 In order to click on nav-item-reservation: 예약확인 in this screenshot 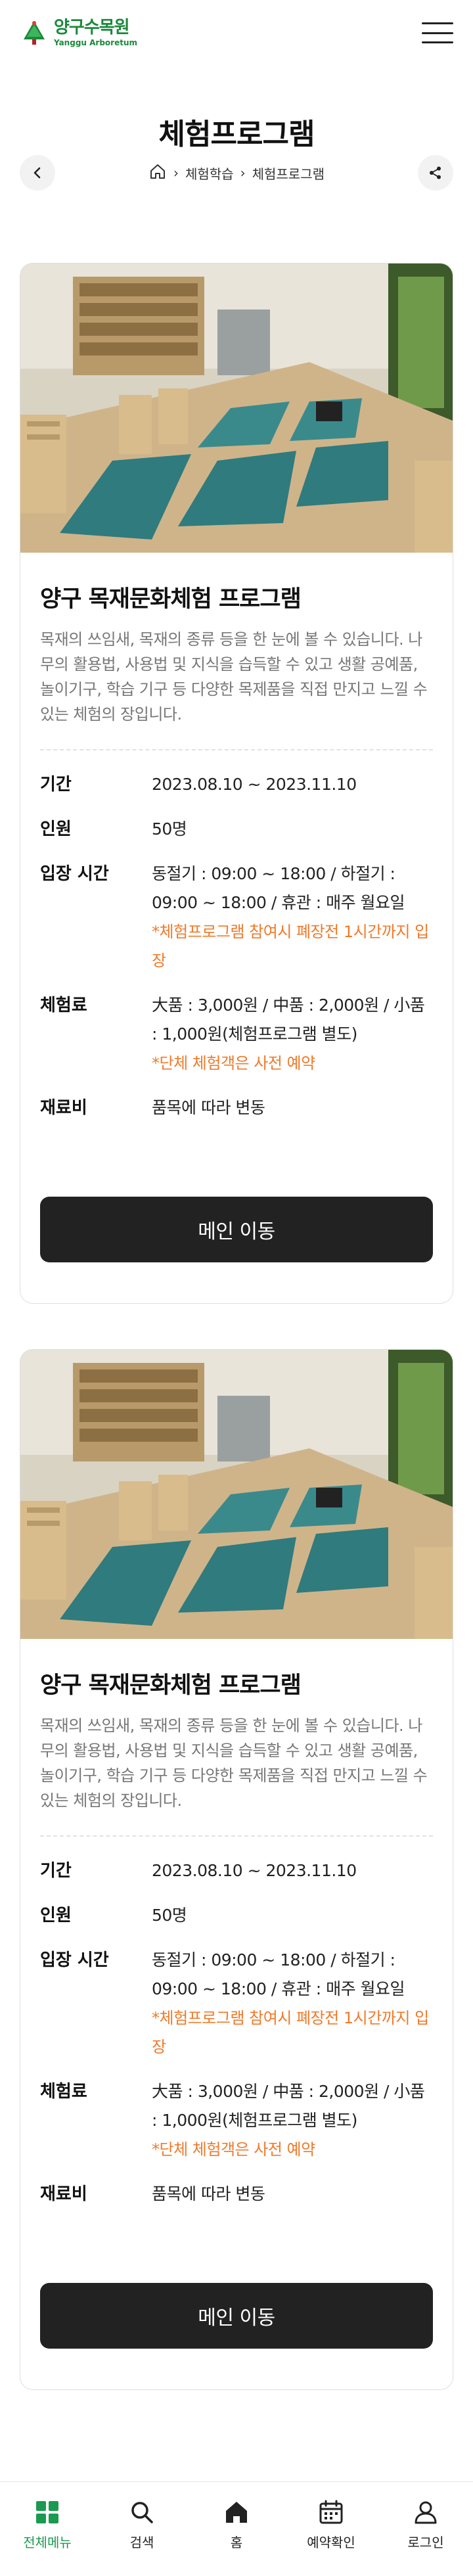, I will do `click(331, 2525)`.